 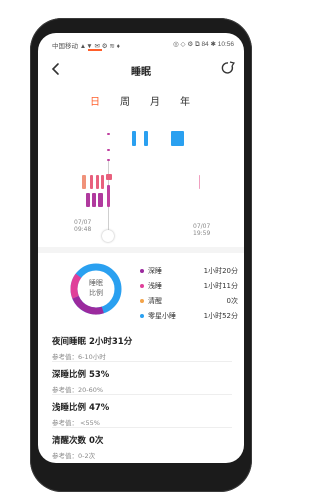 I want to click on stat-title: 深睡比例 53%, so click(x=81, y=375).